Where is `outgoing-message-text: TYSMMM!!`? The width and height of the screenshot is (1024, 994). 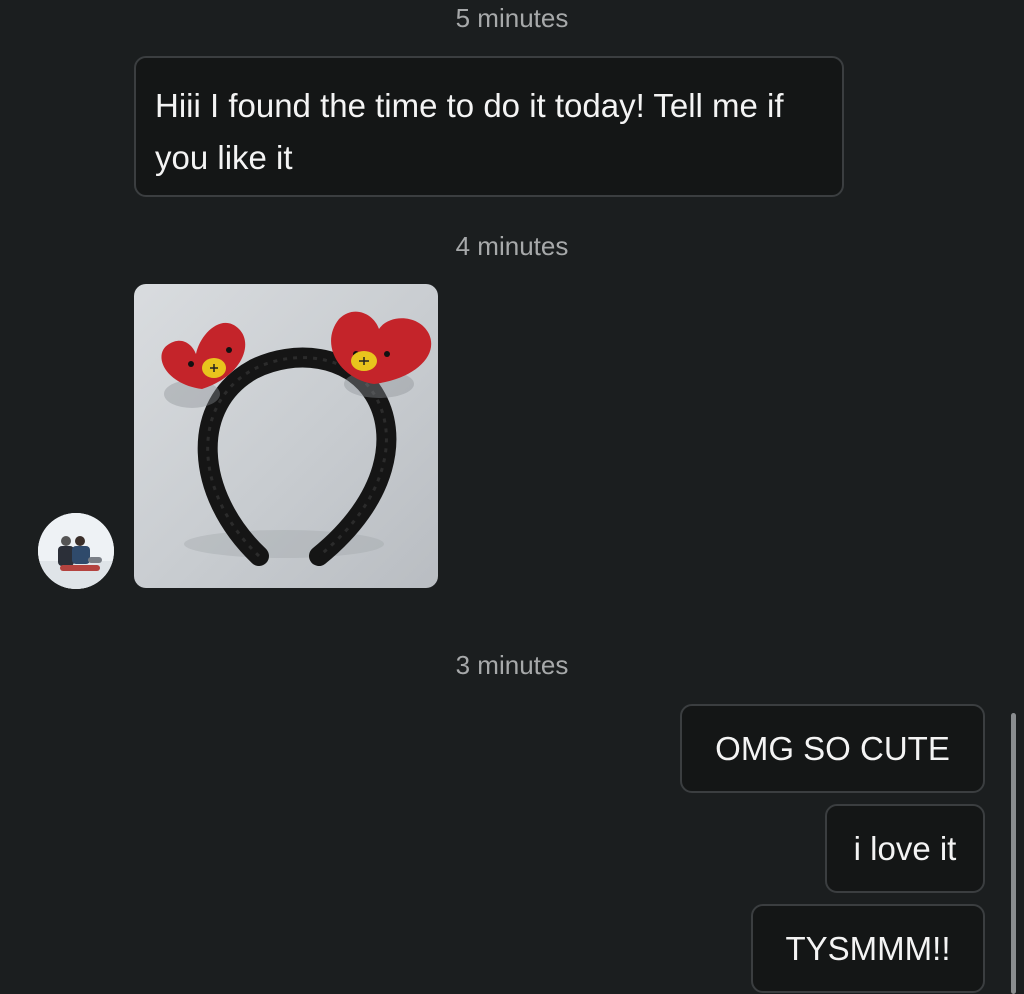
outgoing-message-text: TYSMMM!! is located at coordinates (868, 948).